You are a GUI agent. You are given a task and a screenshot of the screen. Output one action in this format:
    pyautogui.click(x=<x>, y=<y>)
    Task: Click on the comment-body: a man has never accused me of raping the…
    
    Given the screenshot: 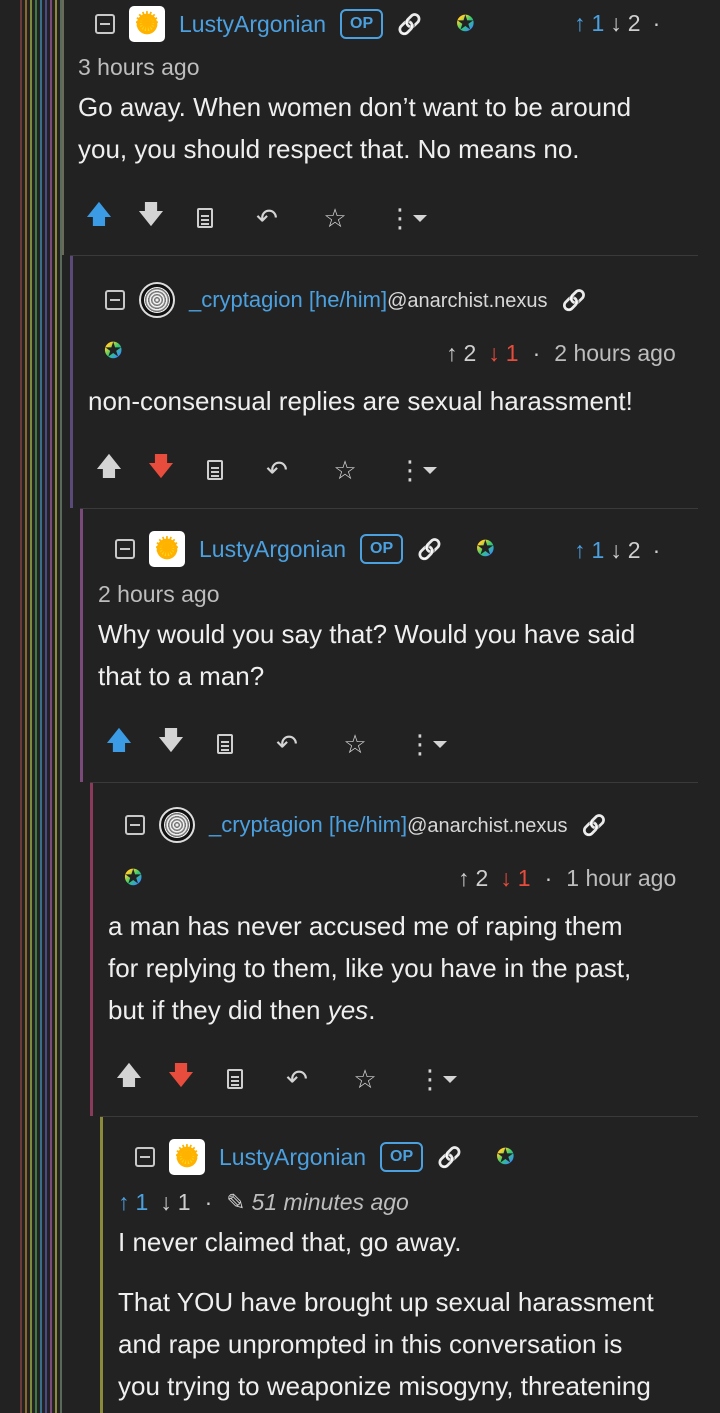 What is the action you would take?
    pyautogui.click(x=369, y=968)
    